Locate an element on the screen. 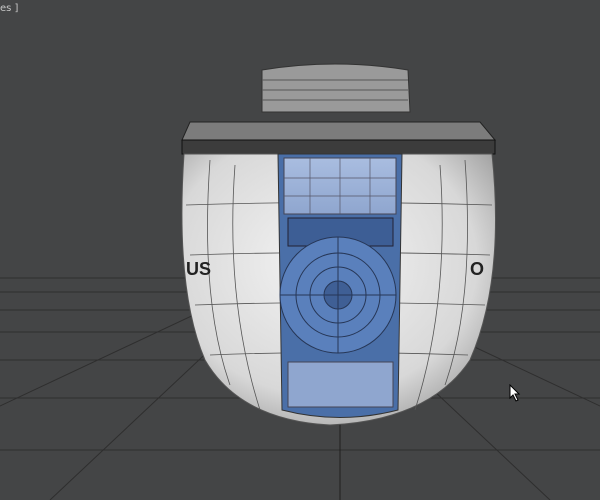  viewport-label: es ] is located at coordinates (9, 8).